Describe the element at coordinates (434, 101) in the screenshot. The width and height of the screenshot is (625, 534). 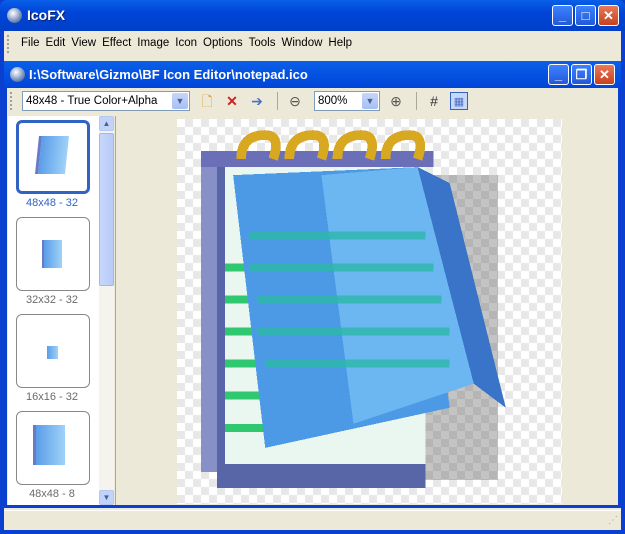
I see `grid-icon: #` at that location.